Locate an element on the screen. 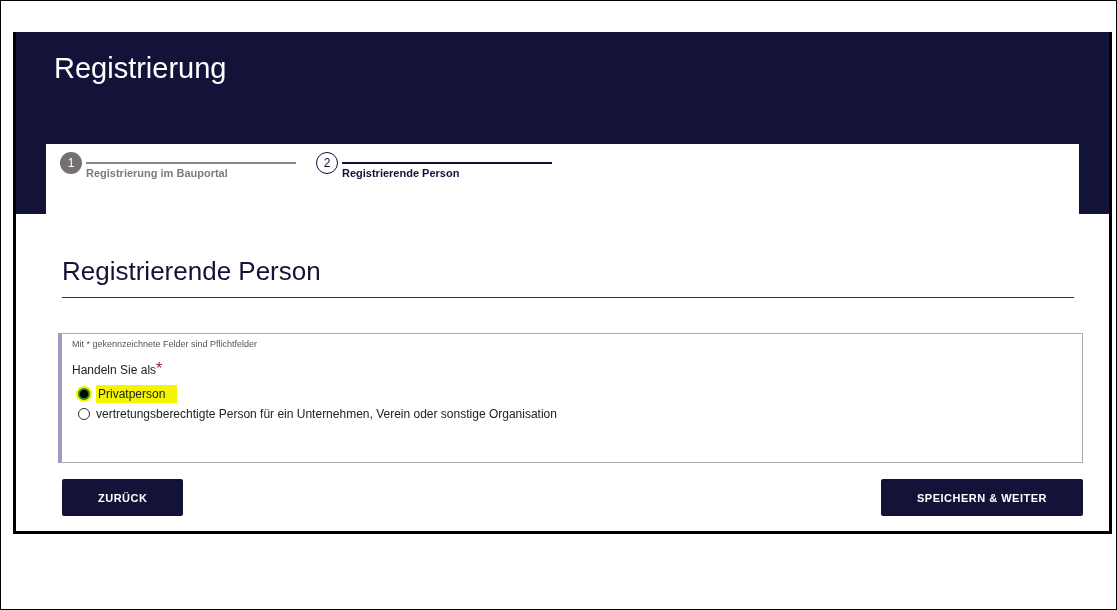 The height and width of the screenshot is (610, 1117). save-next-button: SPEICHERN & WEITER is located at coordinates (982, 497).